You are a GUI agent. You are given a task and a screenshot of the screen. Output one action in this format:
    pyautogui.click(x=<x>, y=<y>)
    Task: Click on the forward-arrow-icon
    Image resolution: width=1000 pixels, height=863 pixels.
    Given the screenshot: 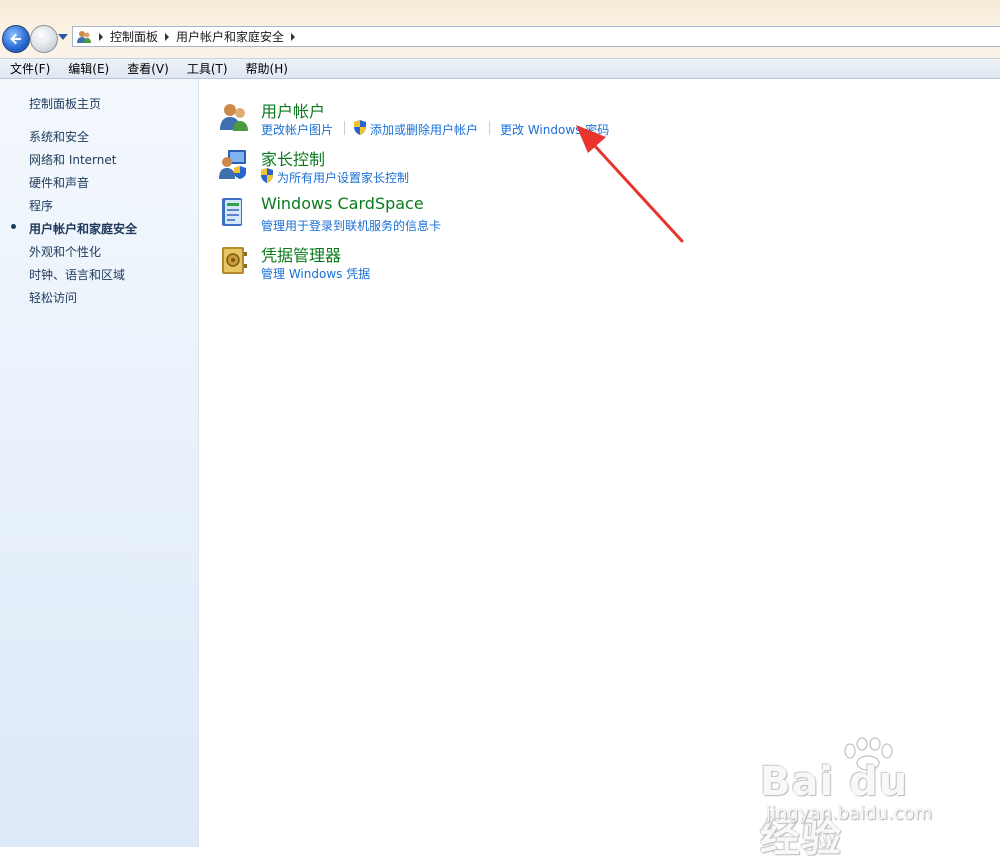 What is the action you would take?
    pyautogui.click(x=44, y=39)
    